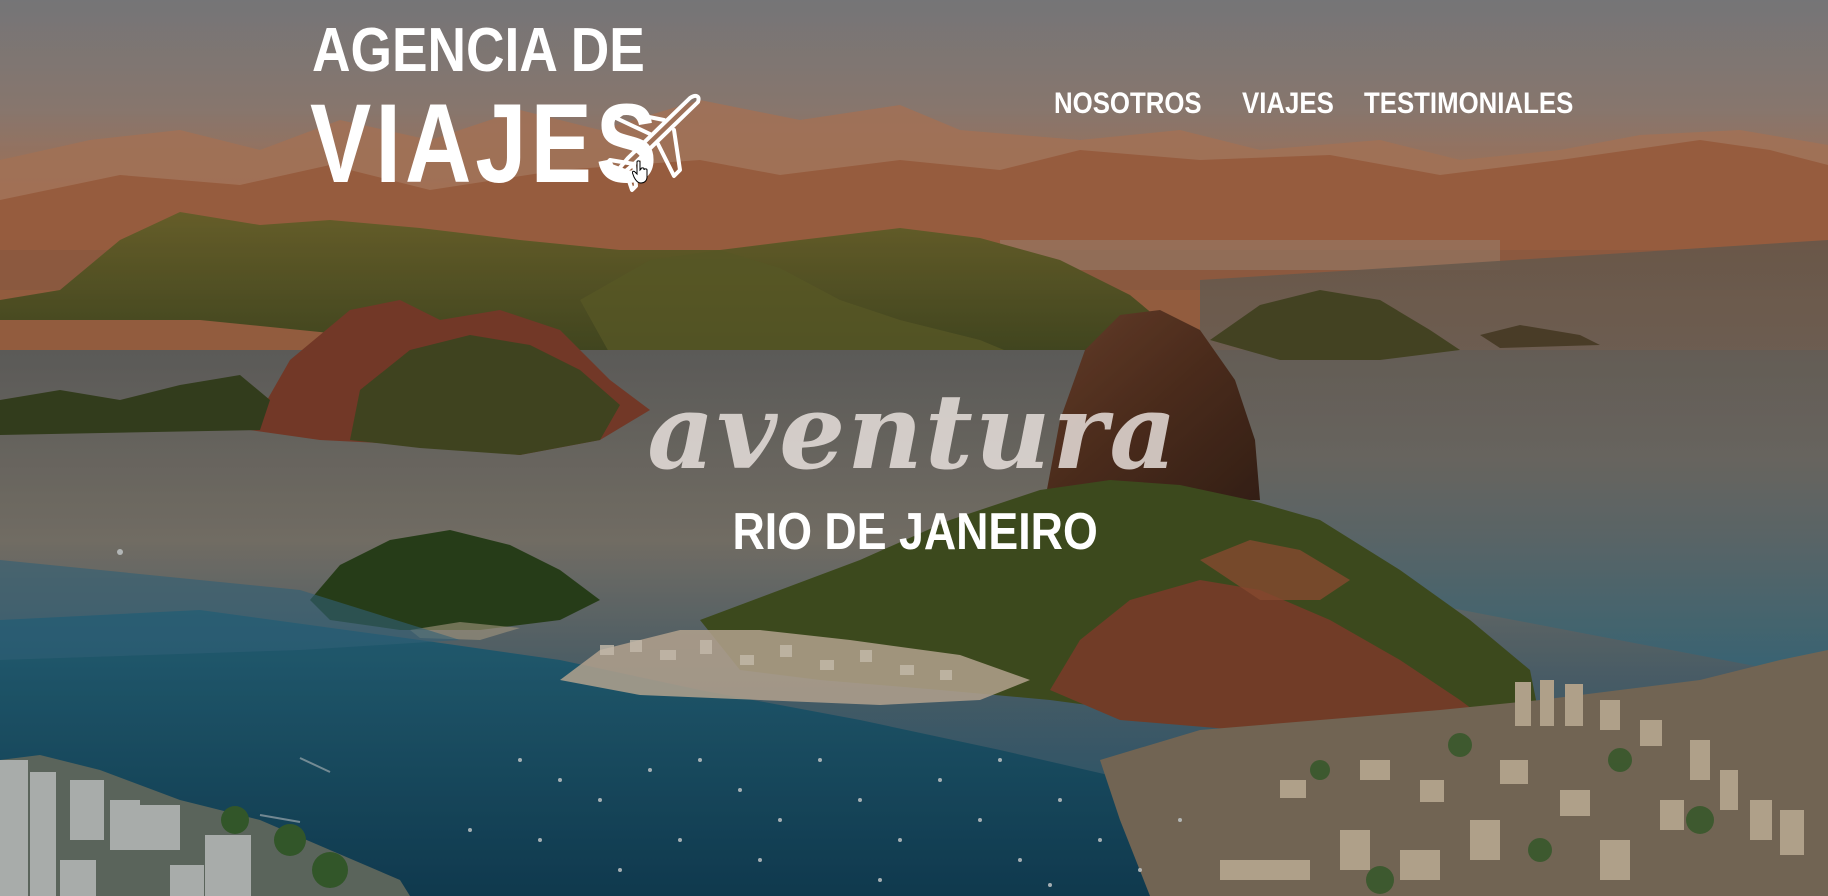 The height and width of the screenshot is (896, 1828). Describe the element at coordinates (1288, 104) in the screenshot. I see `nav-link-viajes: VIAJES` at that location.